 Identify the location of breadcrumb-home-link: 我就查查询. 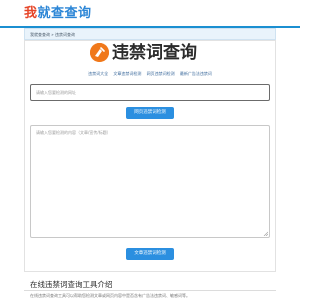
(40, 34).